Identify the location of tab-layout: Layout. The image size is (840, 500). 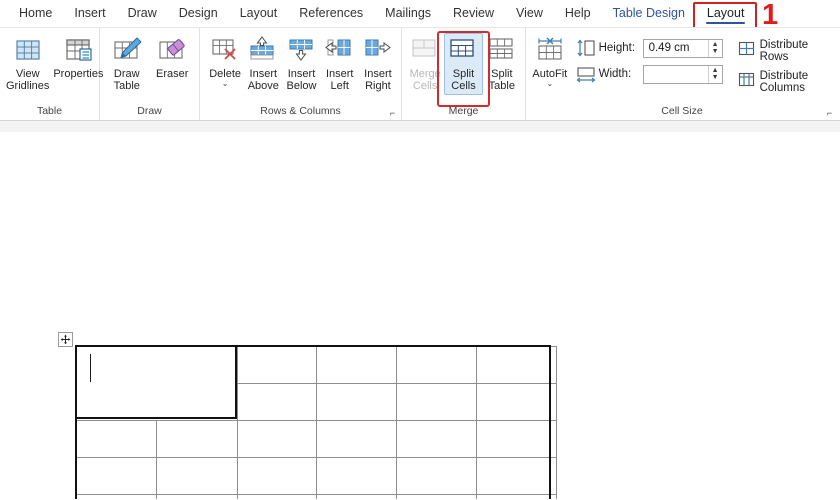
(259, 13).